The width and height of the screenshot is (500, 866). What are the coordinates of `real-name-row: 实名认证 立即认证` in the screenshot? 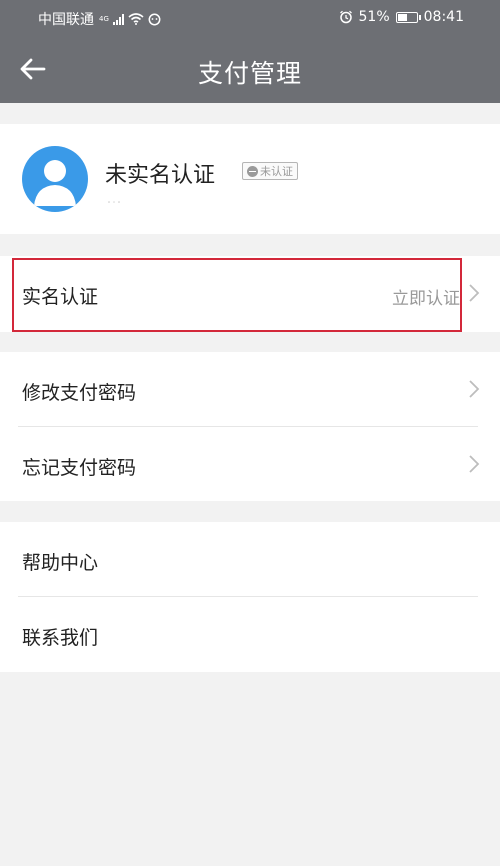 It's located at (250, 293).